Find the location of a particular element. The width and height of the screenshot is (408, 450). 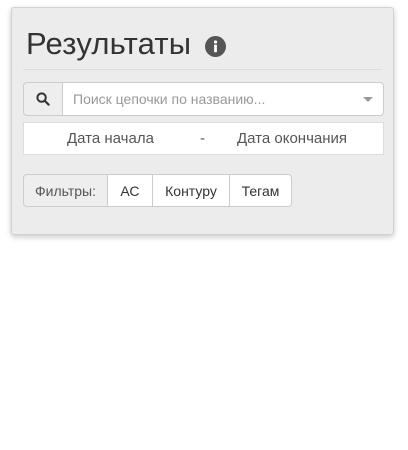

search-icon is located at coordinates (43, 99).